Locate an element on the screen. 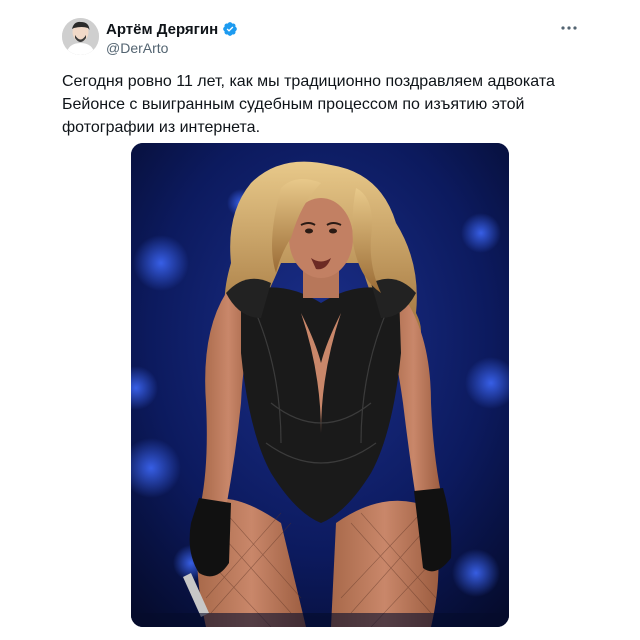 This screenshot has height=640, width=640. more-options-button is located at coordinates (569, 28).